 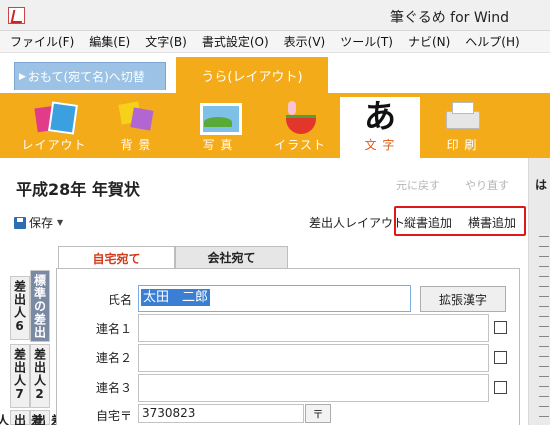 I want to click on zip-label: 自宅〒, so click(x=114, y=416).